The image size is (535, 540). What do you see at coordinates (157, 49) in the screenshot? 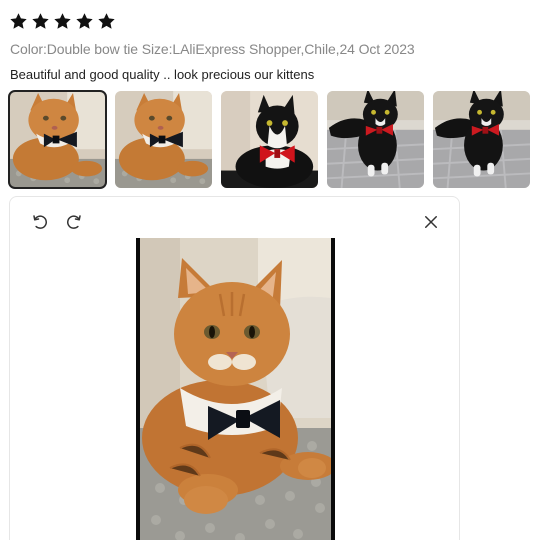
I see `size-label: Size:` at bounding box center [157, 49].